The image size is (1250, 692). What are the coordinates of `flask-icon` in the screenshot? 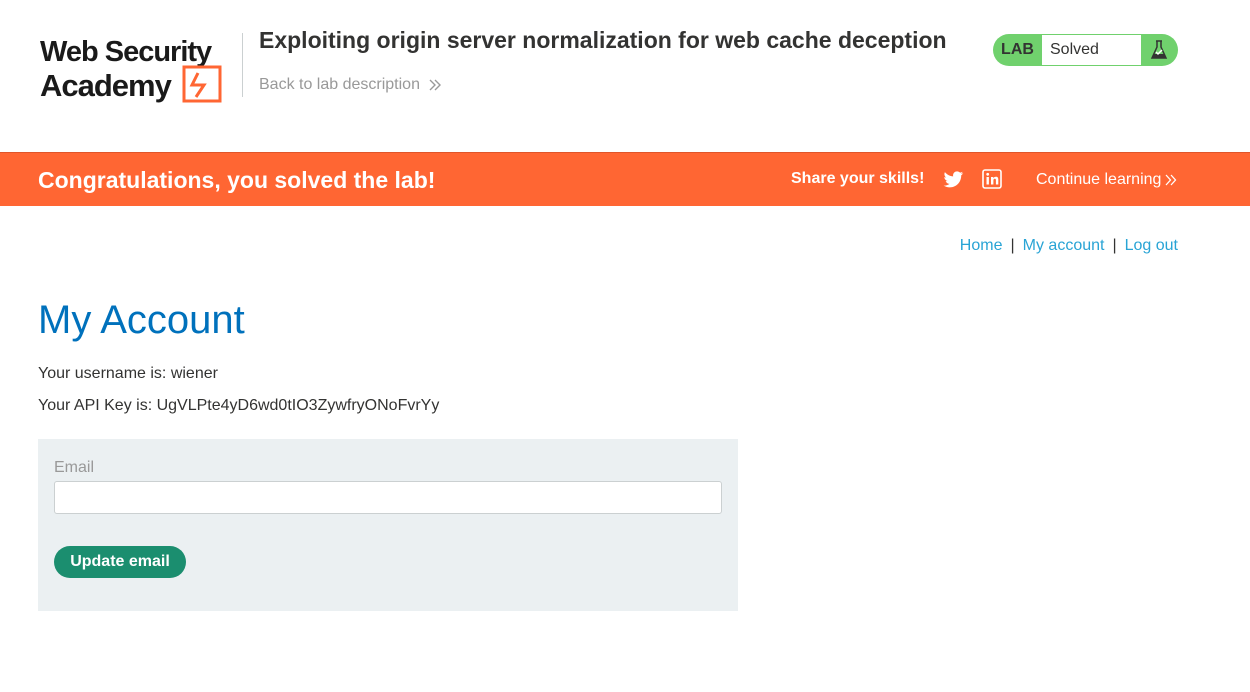 It's located at (1159, 50).